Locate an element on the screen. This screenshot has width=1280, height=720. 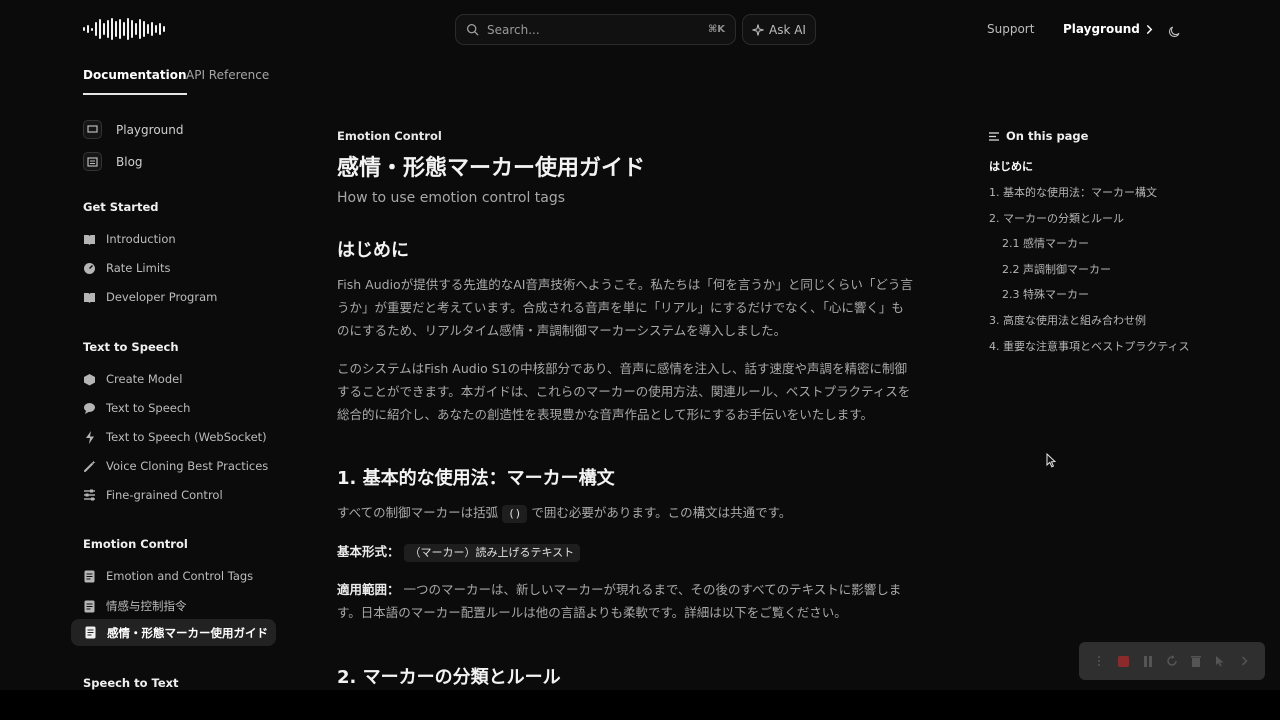
sidebar-item-tts-websocket: Text to Speech (WebSocket) is located at coordinates (175, 437).